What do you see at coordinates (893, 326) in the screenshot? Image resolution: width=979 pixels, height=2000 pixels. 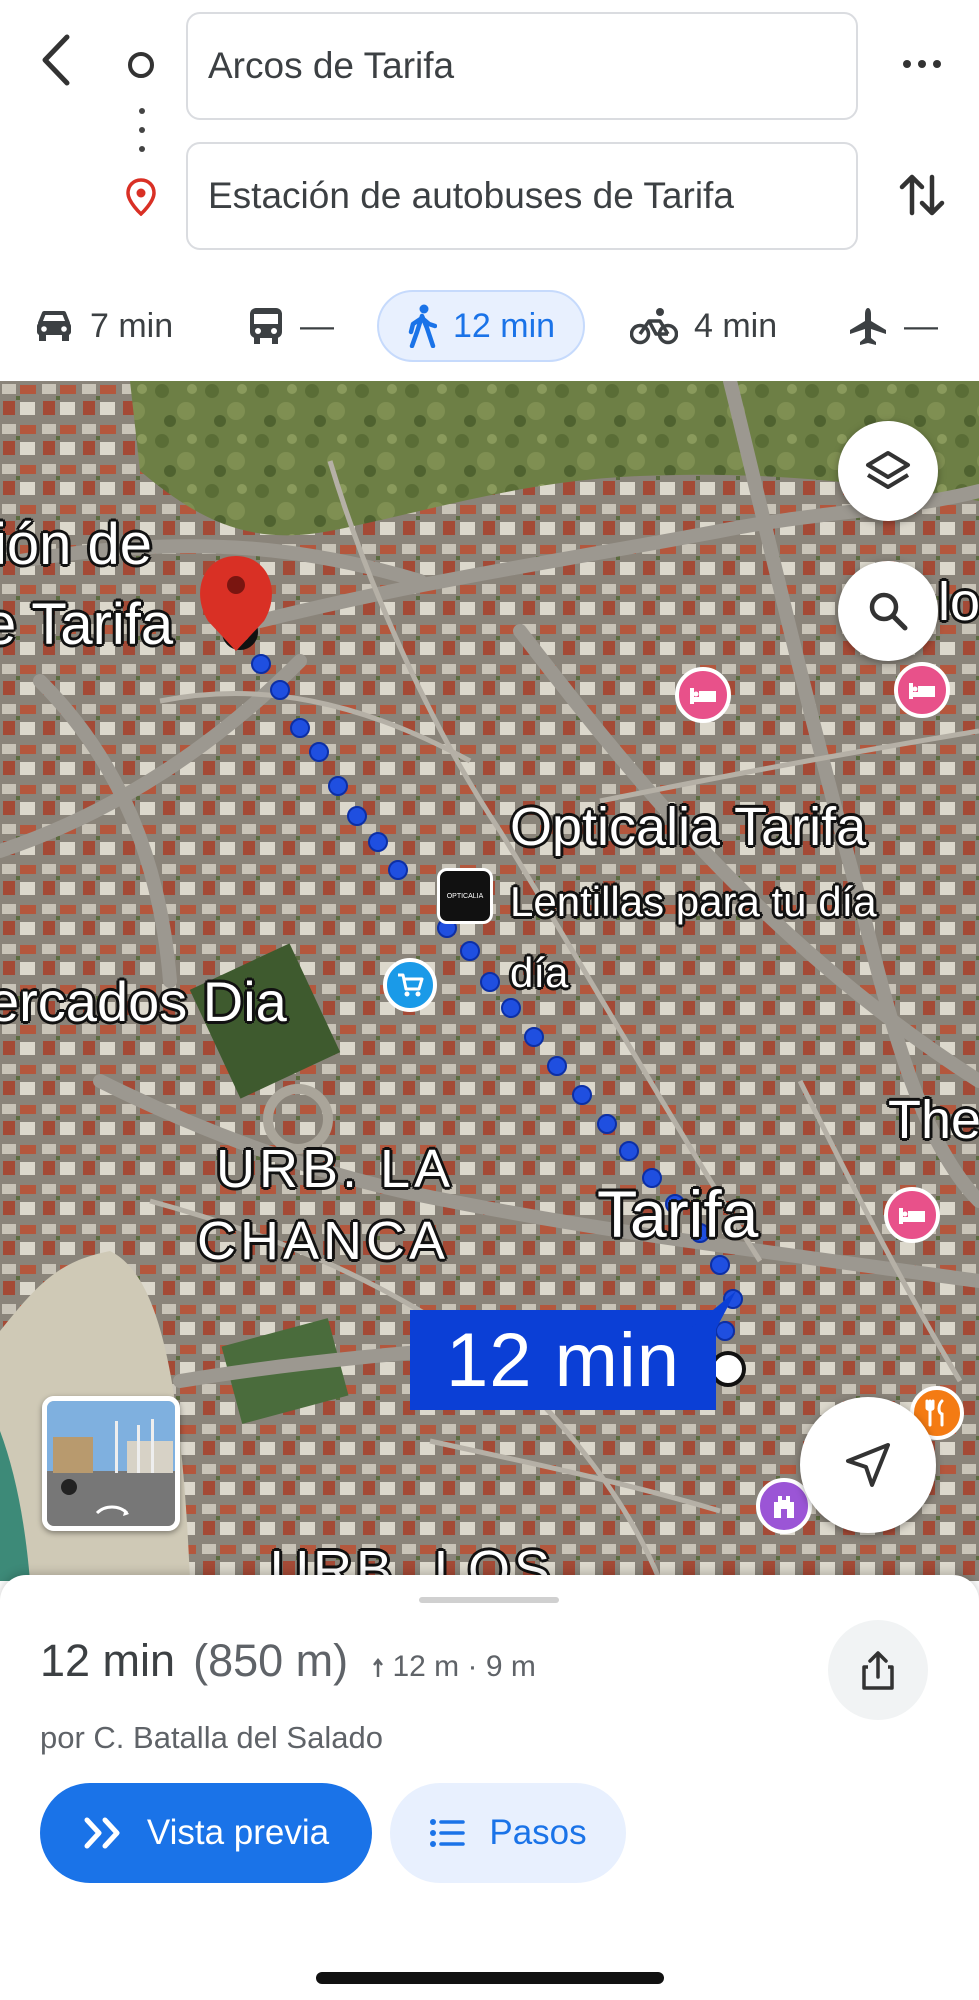 I see `mode-flight: —` at bounding box center [893, 326].